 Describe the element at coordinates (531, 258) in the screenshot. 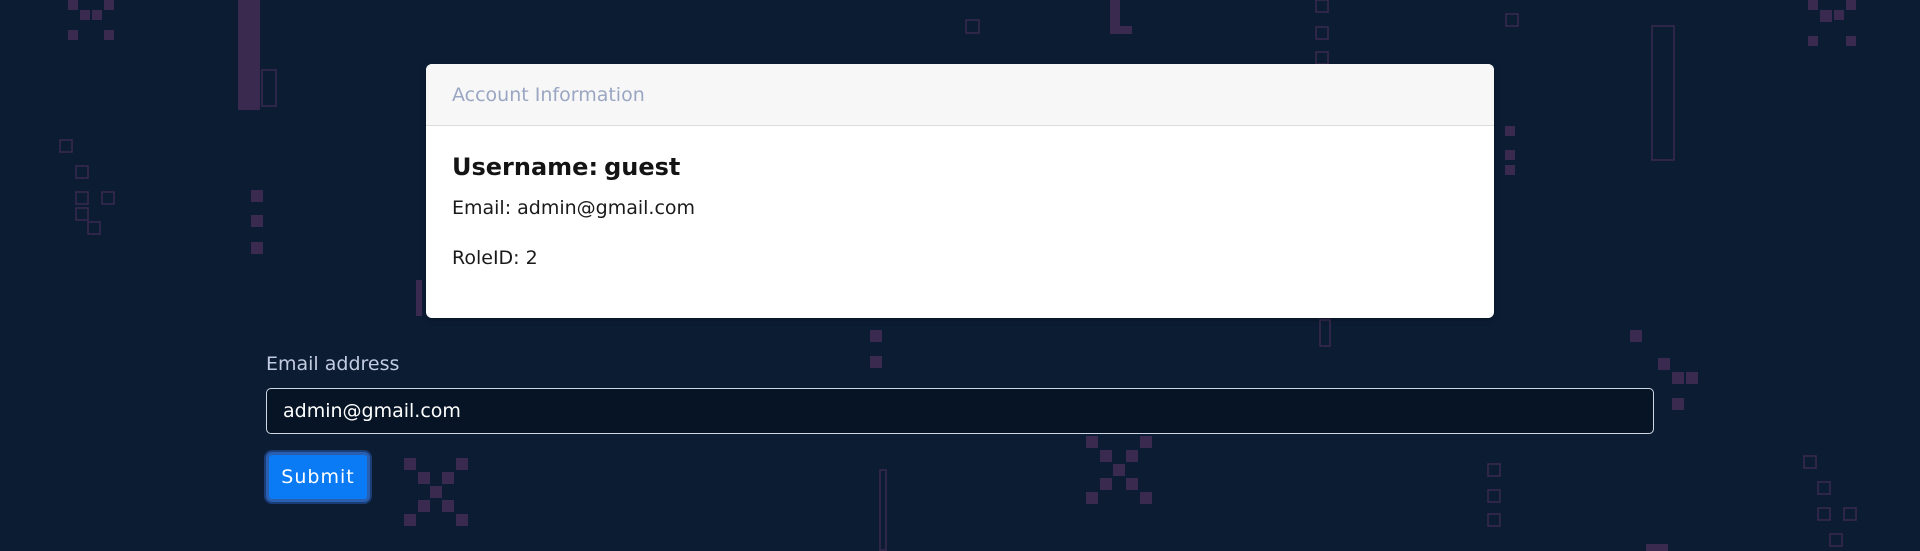

I see `roleid-value: 2` at that location.